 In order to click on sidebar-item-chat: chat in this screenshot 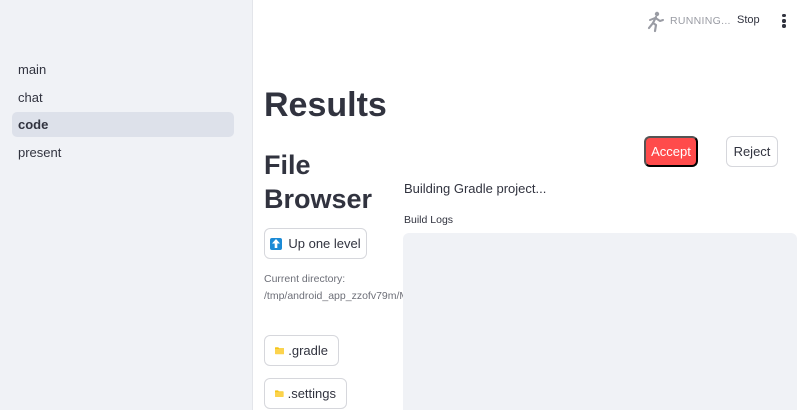, I will do `click(123, 97)`.